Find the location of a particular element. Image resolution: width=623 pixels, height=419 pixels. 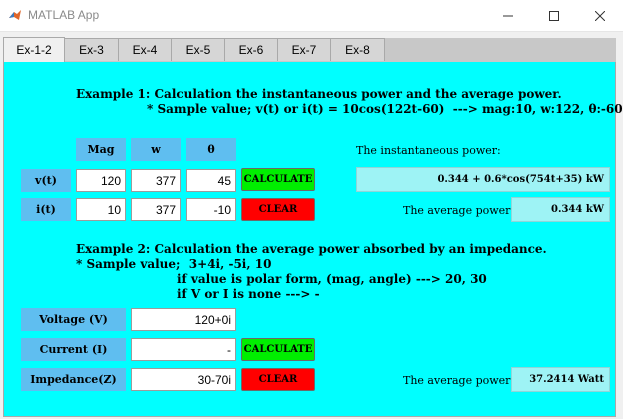

vt-label: v(t) is located at coordinates (46, 180).